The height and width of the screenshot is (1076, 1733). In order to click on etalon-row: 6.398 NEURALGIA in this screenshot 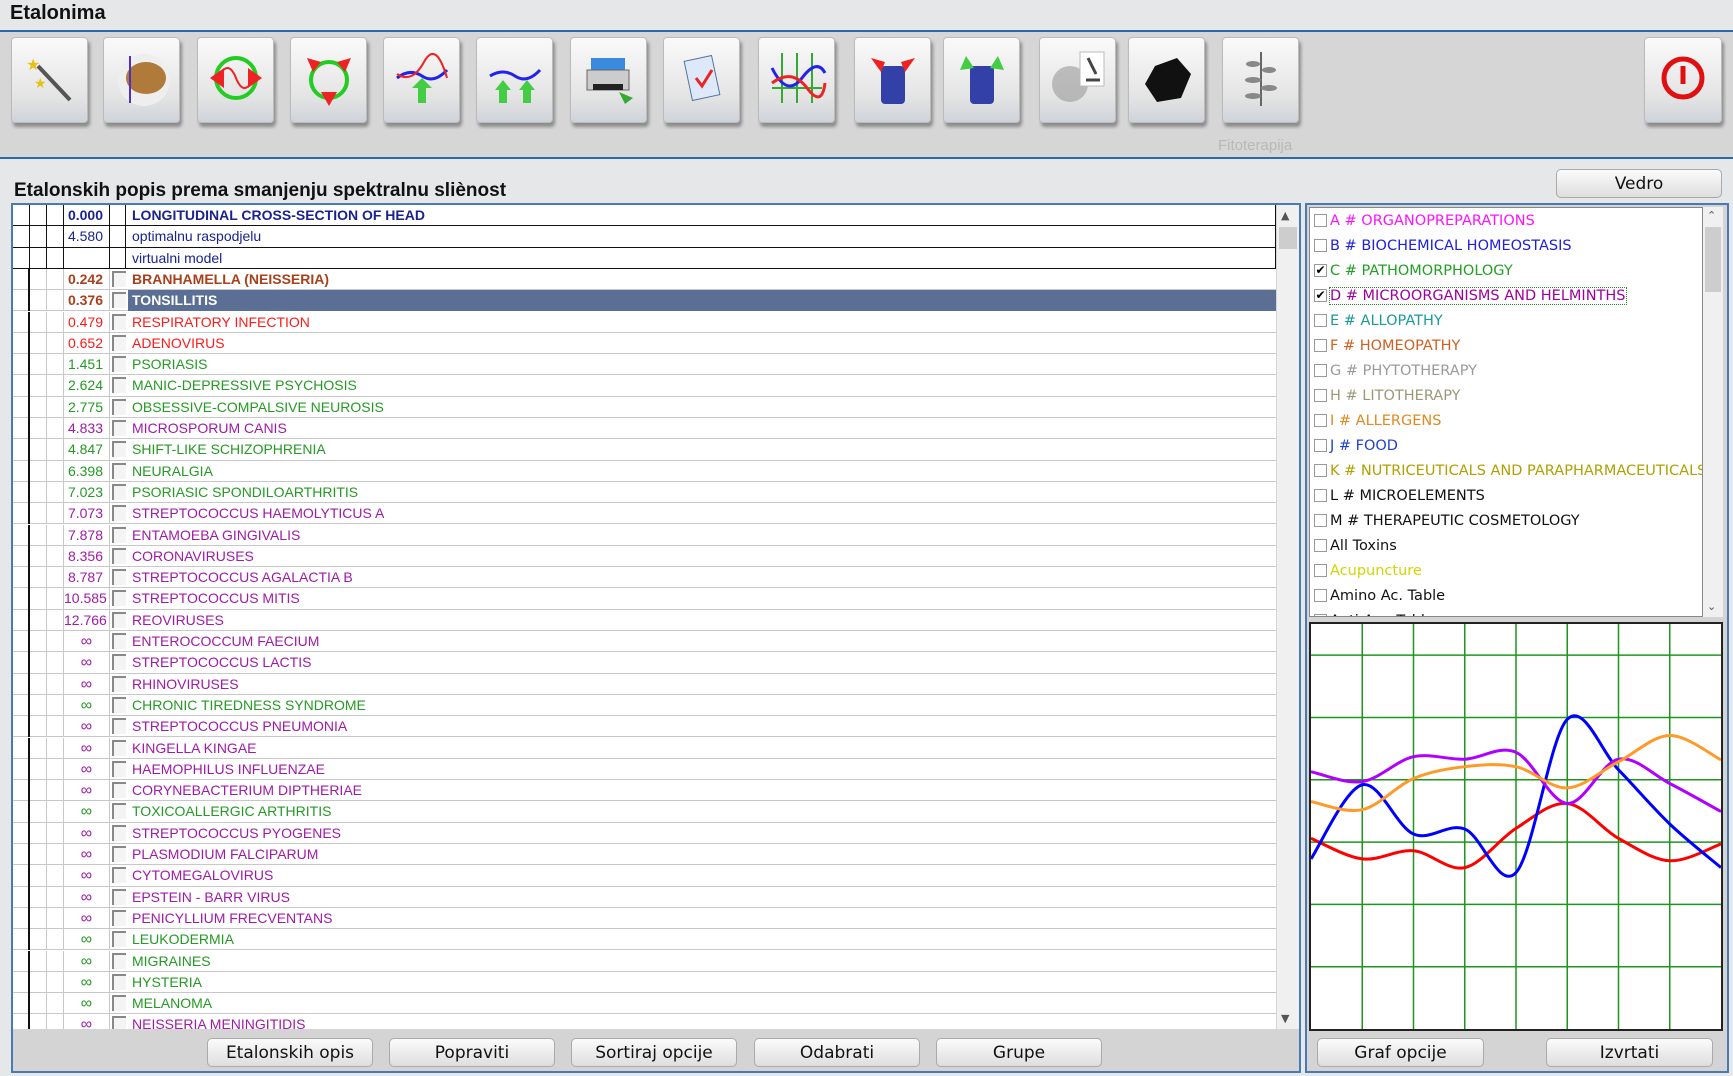, I will do `click(644, 471)`.